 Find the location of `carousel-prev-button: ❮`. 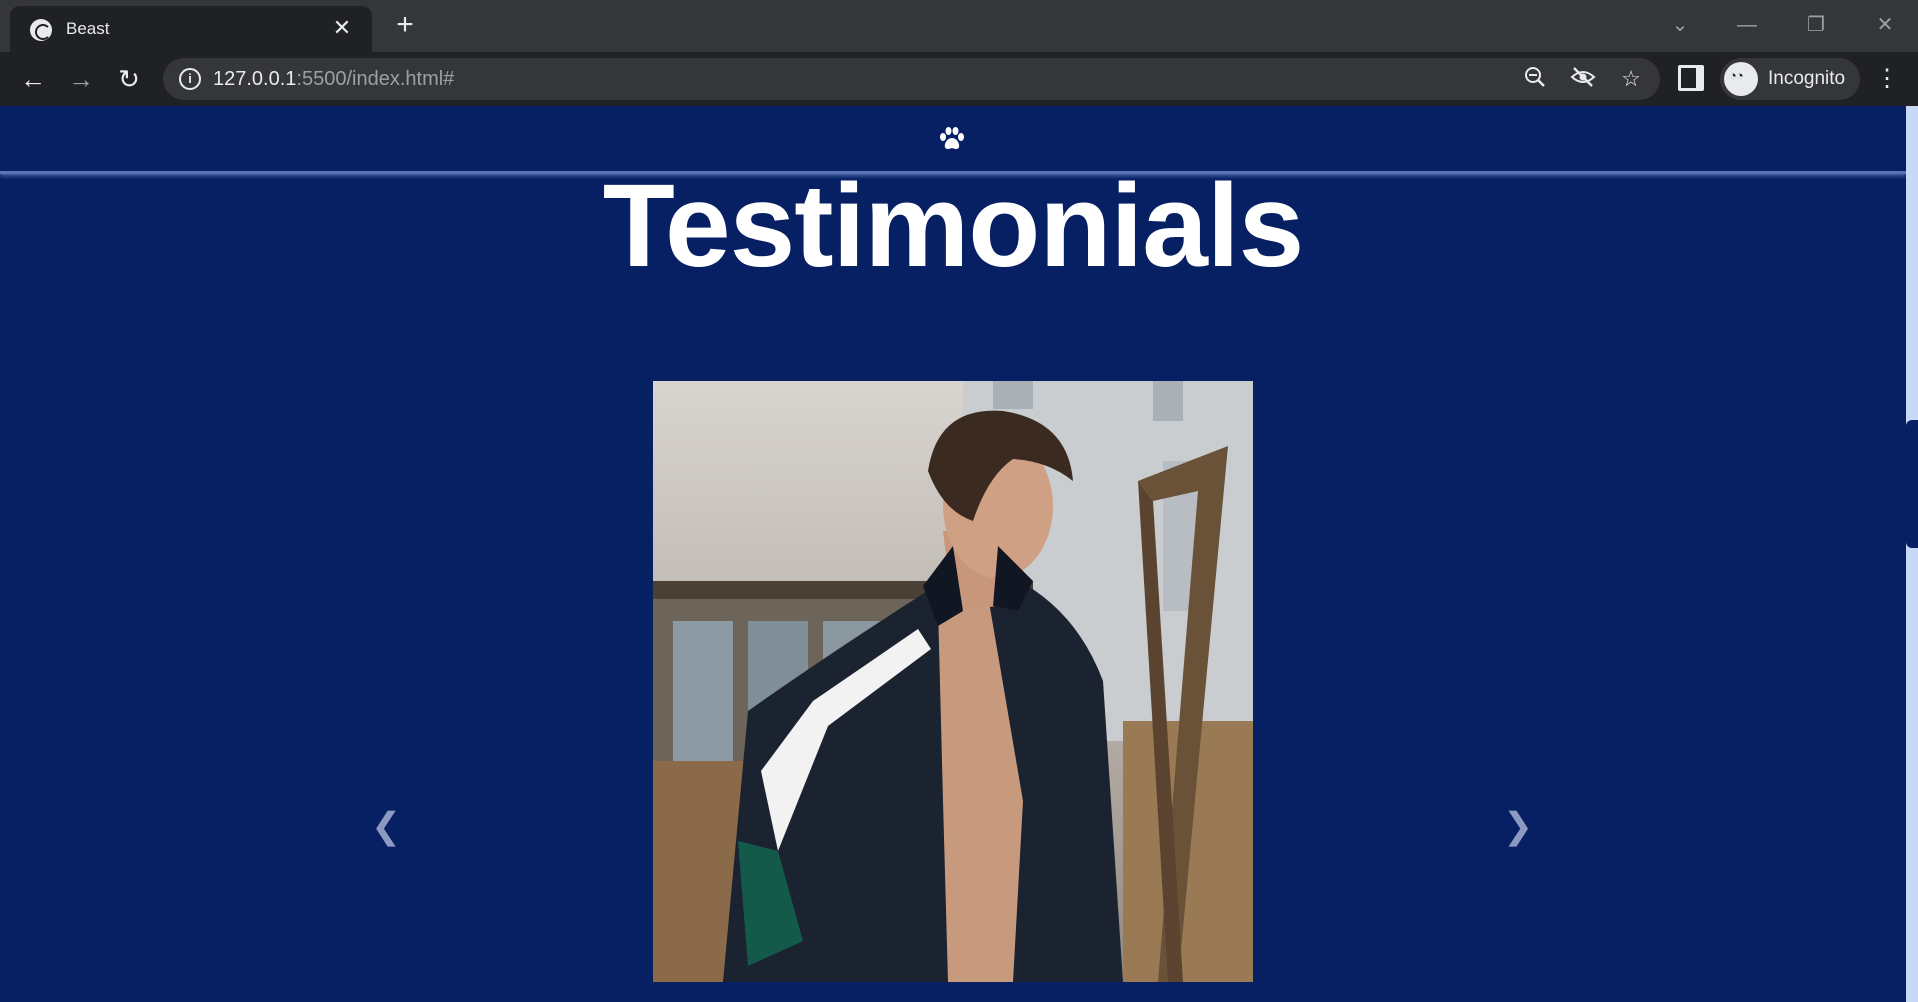

carousel-prev-button: ❮ is located at coordinates (386, 826).